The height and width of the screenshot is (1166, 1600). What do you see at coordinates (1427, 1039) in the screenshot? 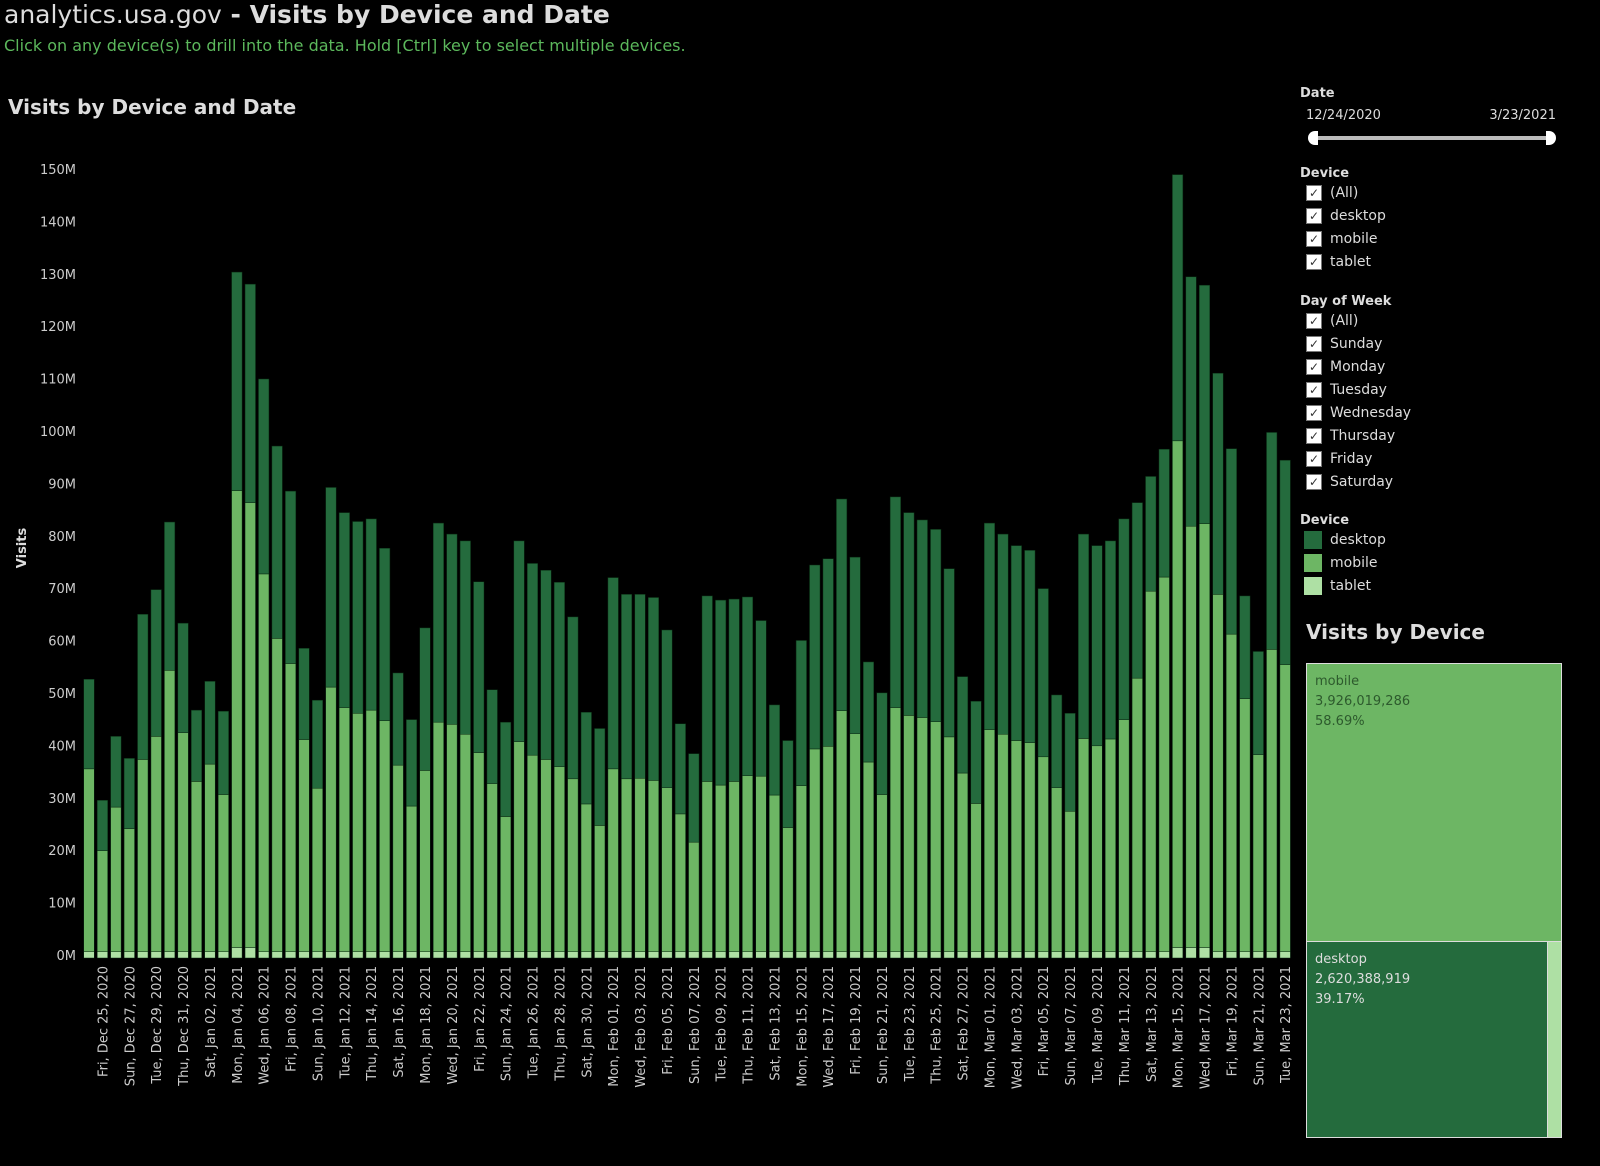
I see `treemap-desktop: desktop 2,620,388,919 39.17%` at bounding box center [1427, 1039].